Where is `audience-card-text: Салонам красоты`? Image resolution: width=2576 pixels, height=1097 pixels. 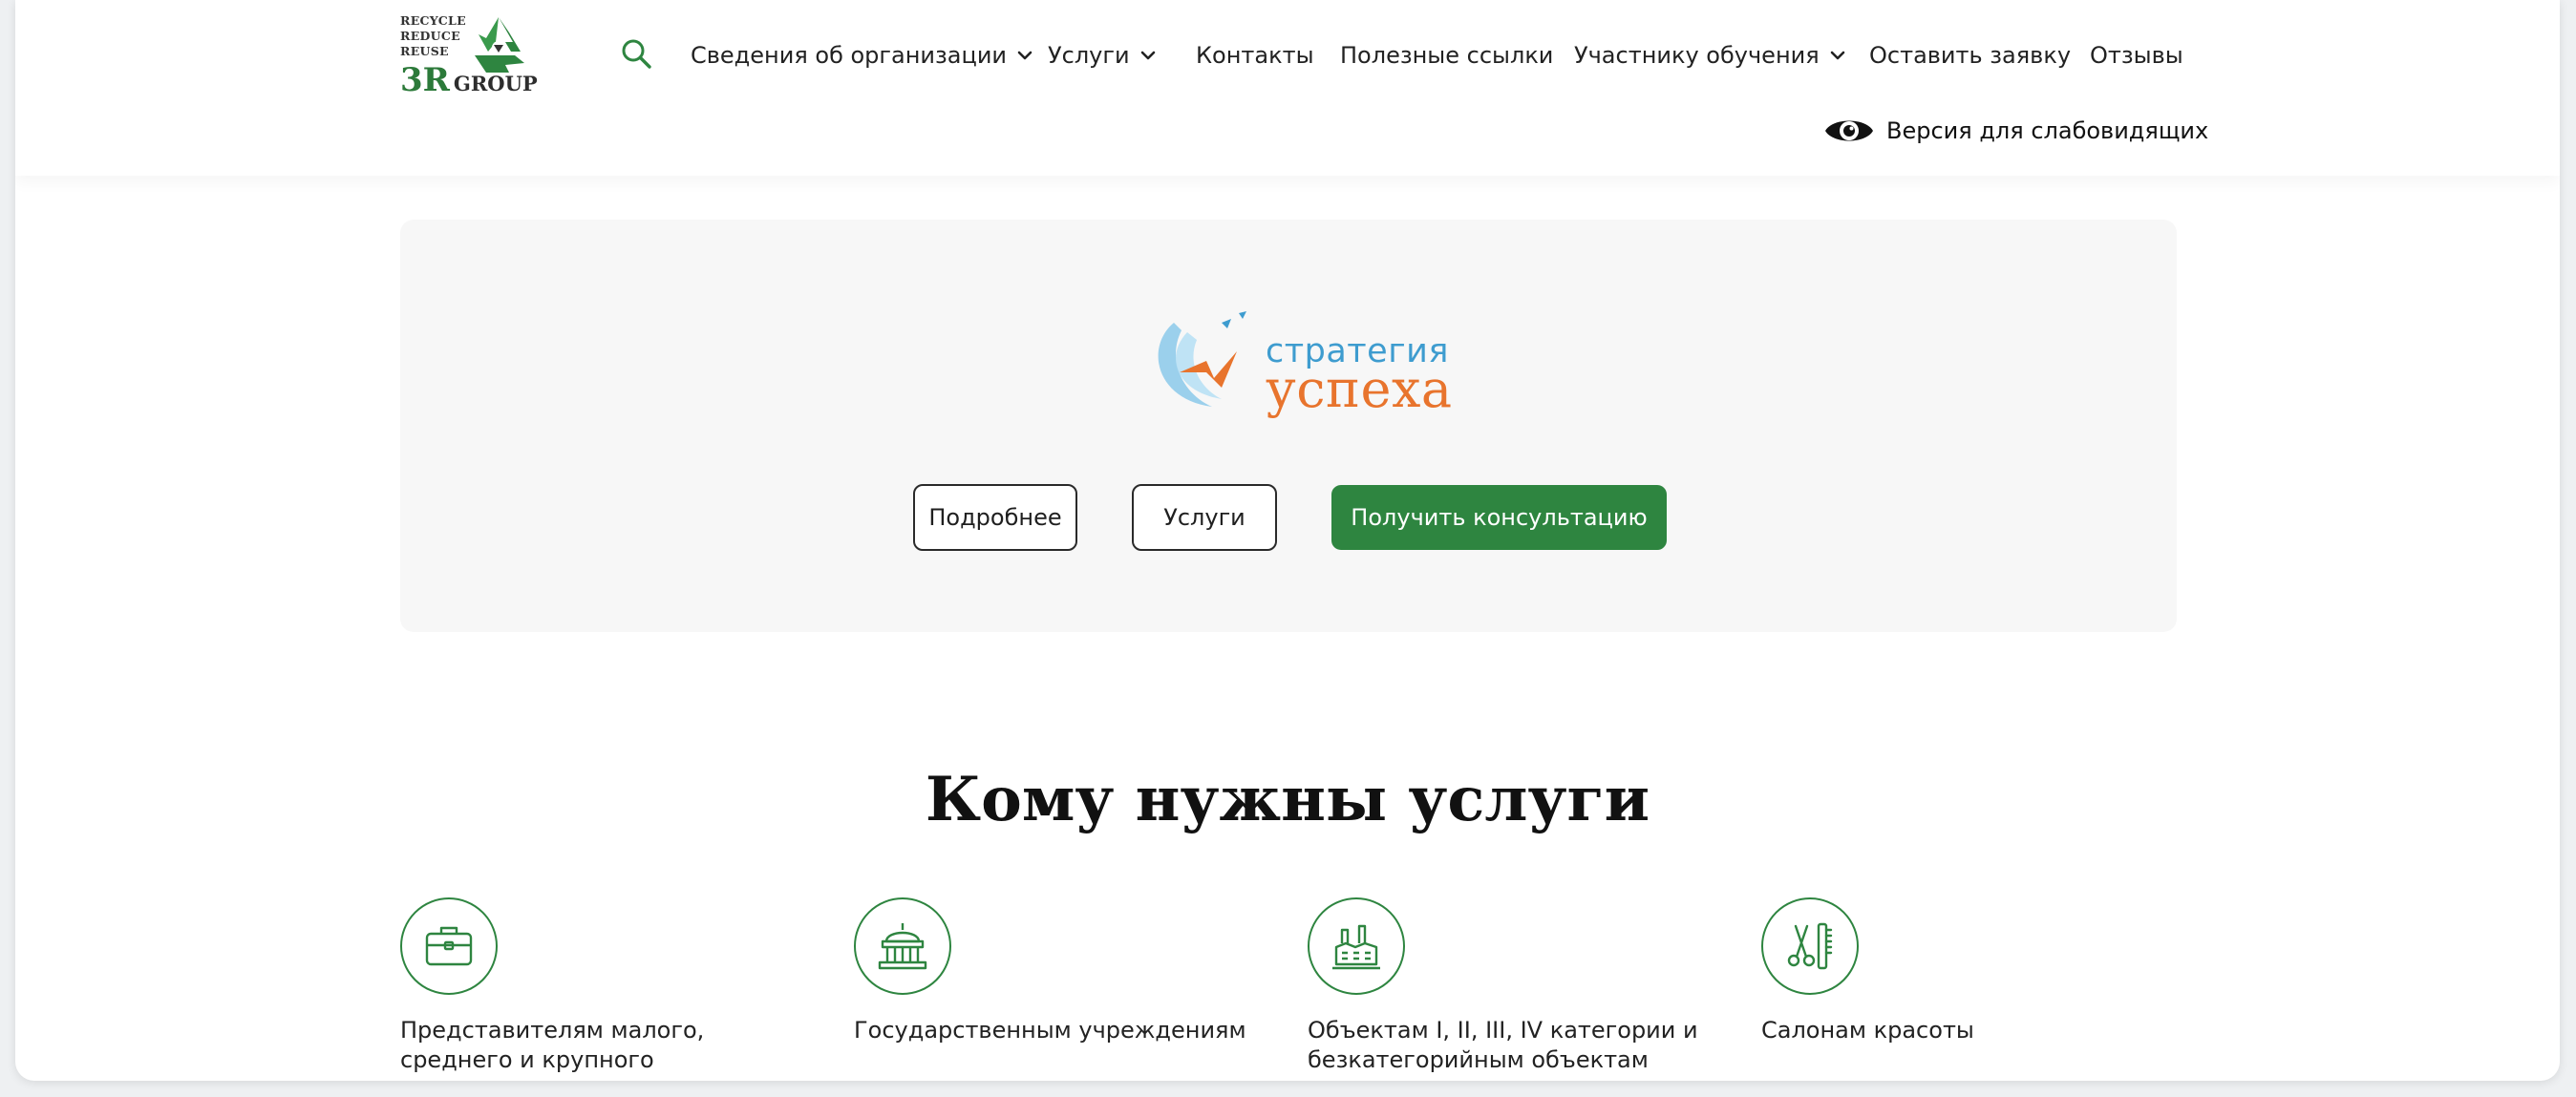
audience-card-text: Салонам красоты is located at coordinates (1867, 1030).